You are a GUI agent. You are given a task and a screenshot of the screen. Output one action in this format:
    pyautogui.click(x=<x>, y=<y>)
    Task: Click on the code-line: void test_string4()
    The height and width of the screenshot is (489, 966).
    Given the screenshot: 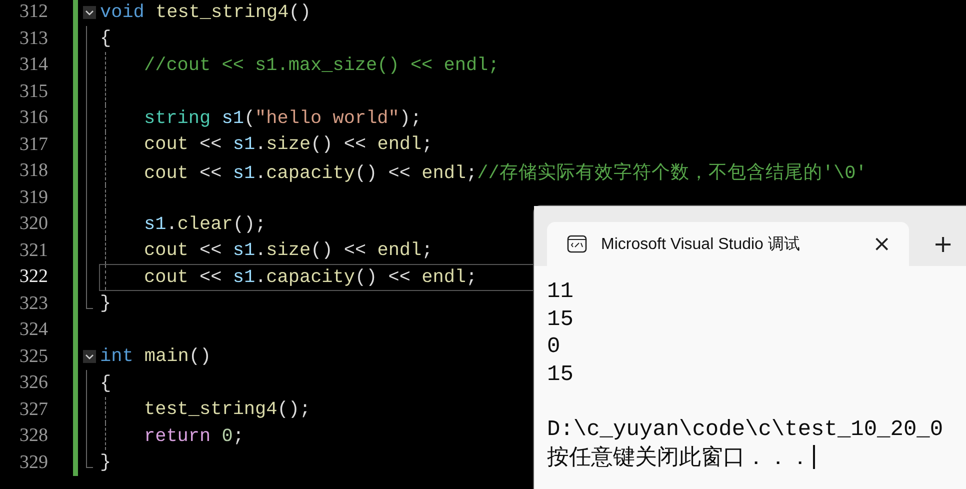 What is the action you would take?
    pyautogui.click(x=205, y=12)
    